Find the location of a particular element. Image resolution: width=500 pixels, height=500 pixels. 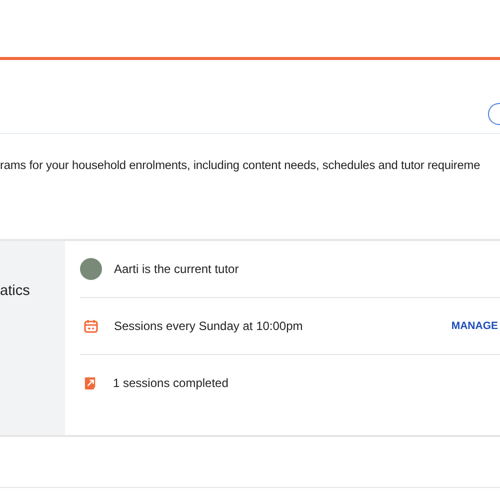

manage-link: MANAGE is located at coordinates (474, 326).